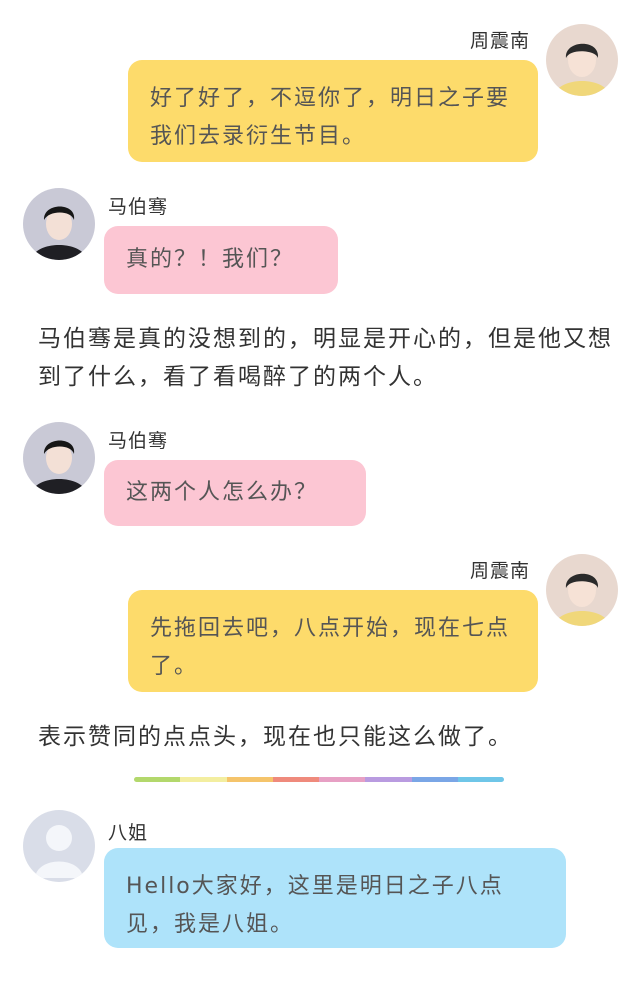  Describe the element at coordinates (335, 898) in the screenshot. I see `message-bubble: Hello大家好，这里是明日之子八点见，我是八姐。` at that location.